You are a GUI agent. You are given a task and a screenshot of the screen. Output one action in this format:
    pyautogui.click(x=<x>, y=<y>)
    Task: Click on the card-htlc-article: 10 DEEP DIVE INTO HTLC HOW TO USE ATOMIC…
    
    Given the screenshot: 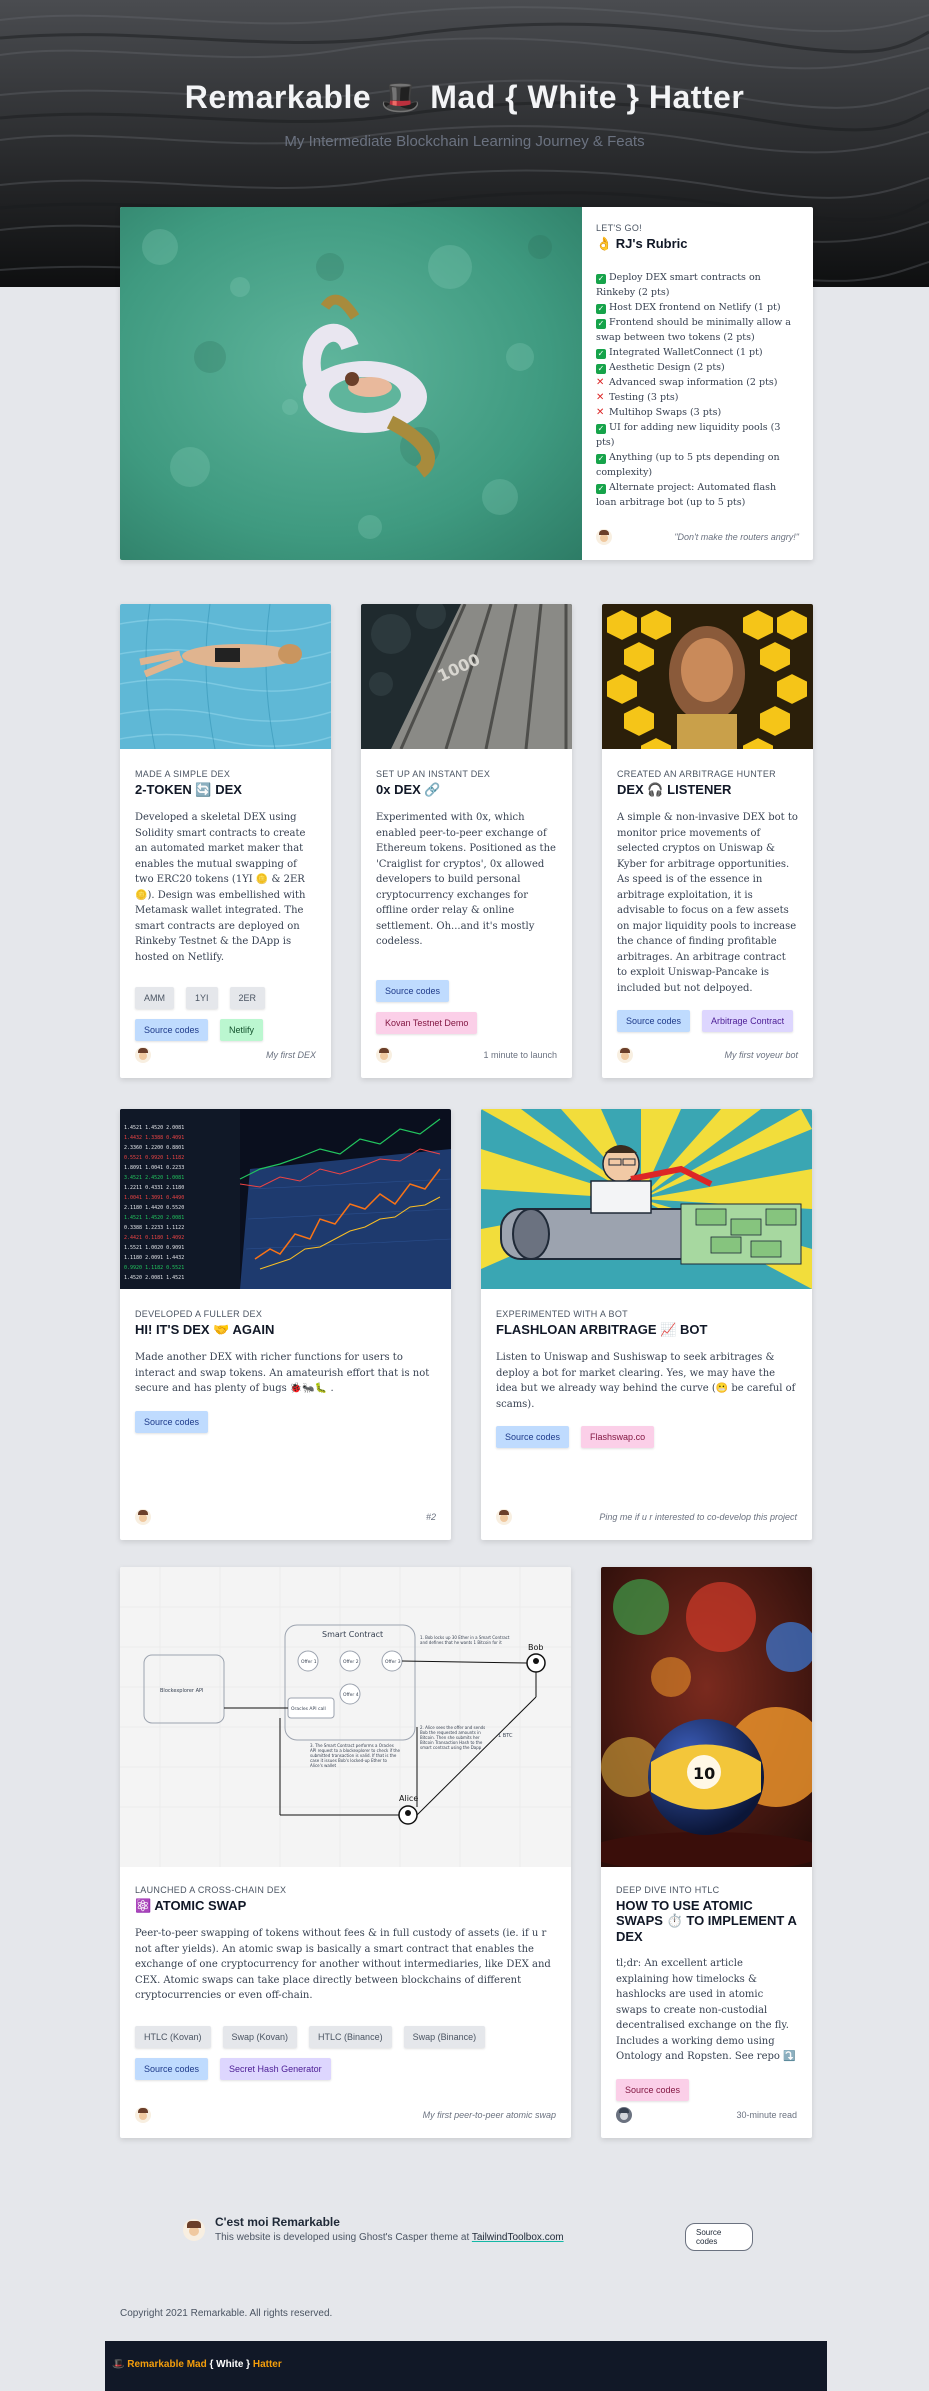 What is the action you would take?
    pyautogui.click(x=706, y=1852)
    